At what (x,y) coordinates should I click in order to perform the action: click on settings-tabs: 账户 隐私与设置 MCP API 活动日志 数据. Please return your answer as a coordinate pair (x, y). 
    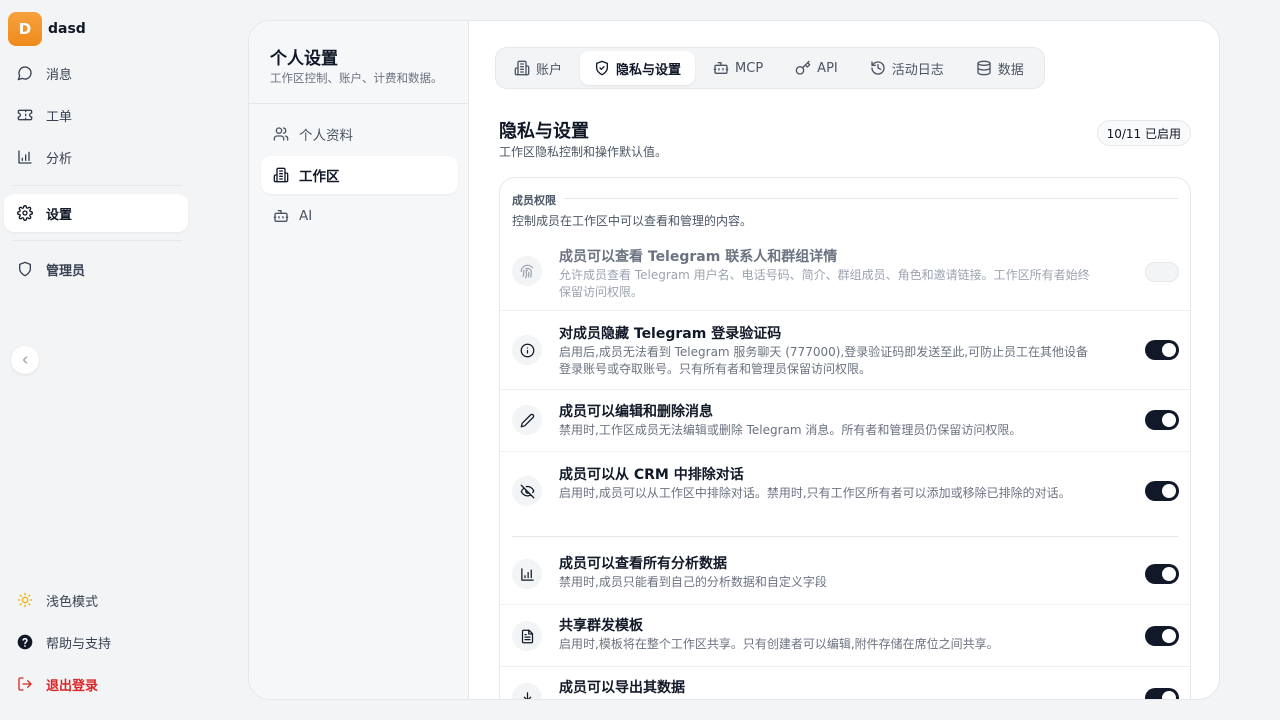
    Looking at the image, I should click on (770, 68).